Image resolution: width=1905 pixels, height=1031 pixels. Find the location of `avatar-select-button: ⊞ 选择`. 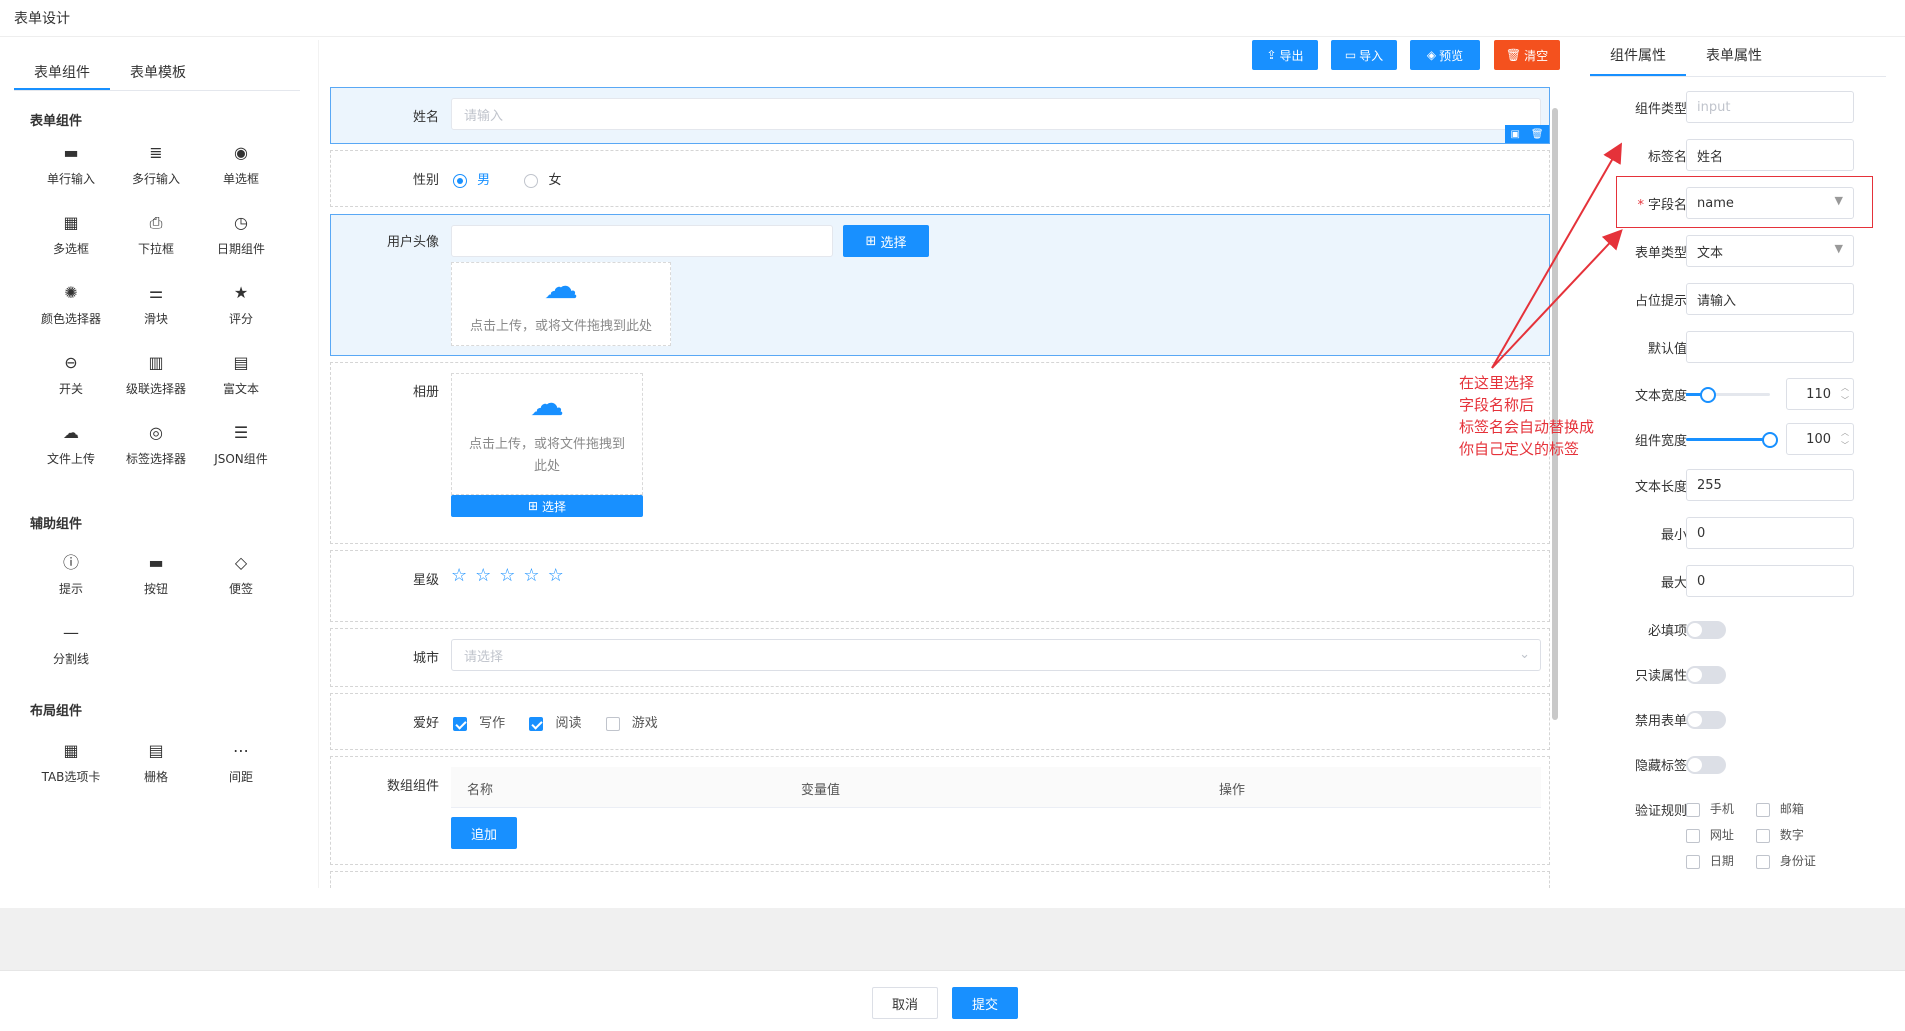

avatar-select-button: ⊞ 选择 is located at coordinates (886, 241).